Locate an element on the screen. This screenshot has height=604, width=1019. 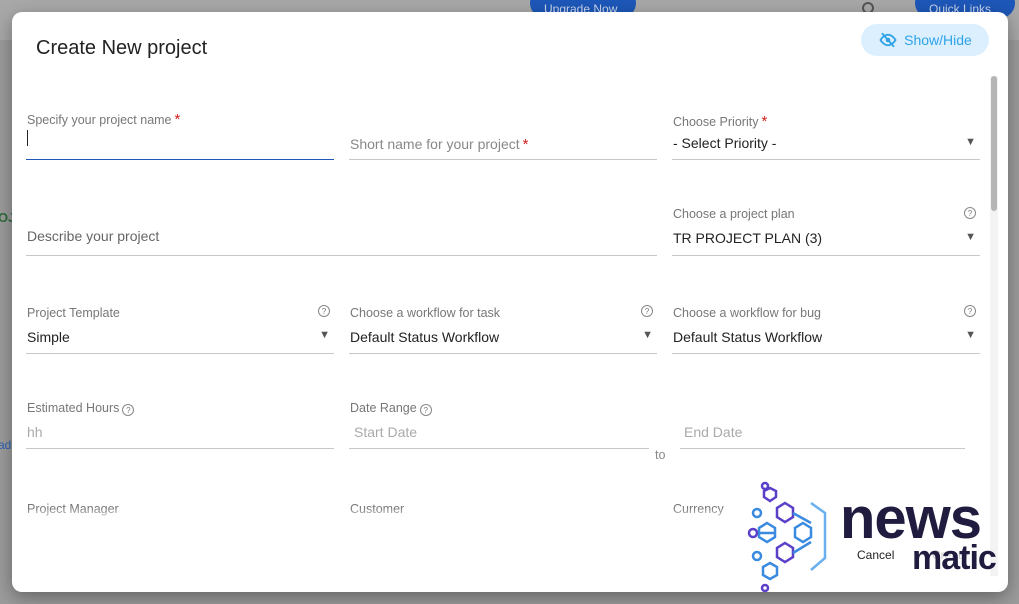
date-range-label: Date Range is located at coordinates (383, 408).